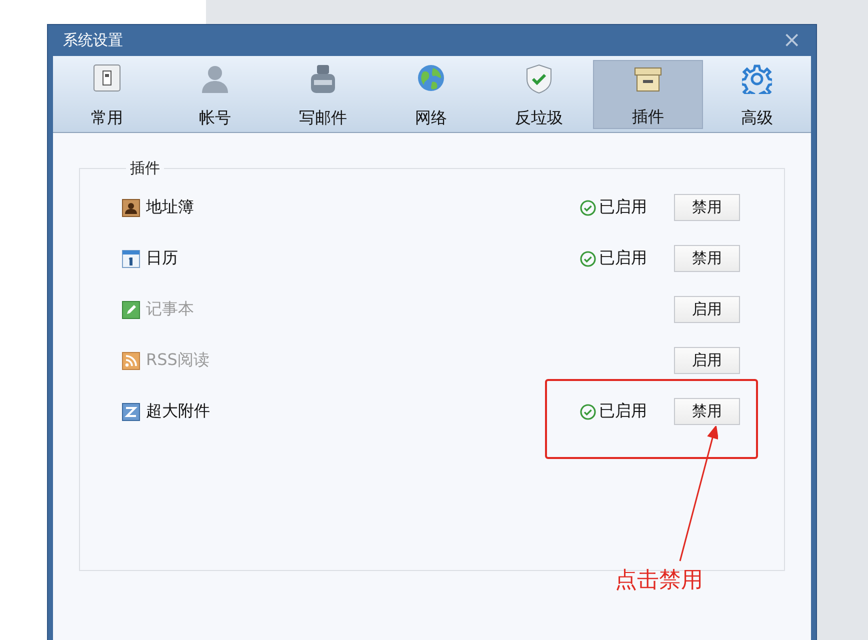 This screenshot has width=868, height=640. I want to click on settings-tab: 帐号, so click(215, 94).